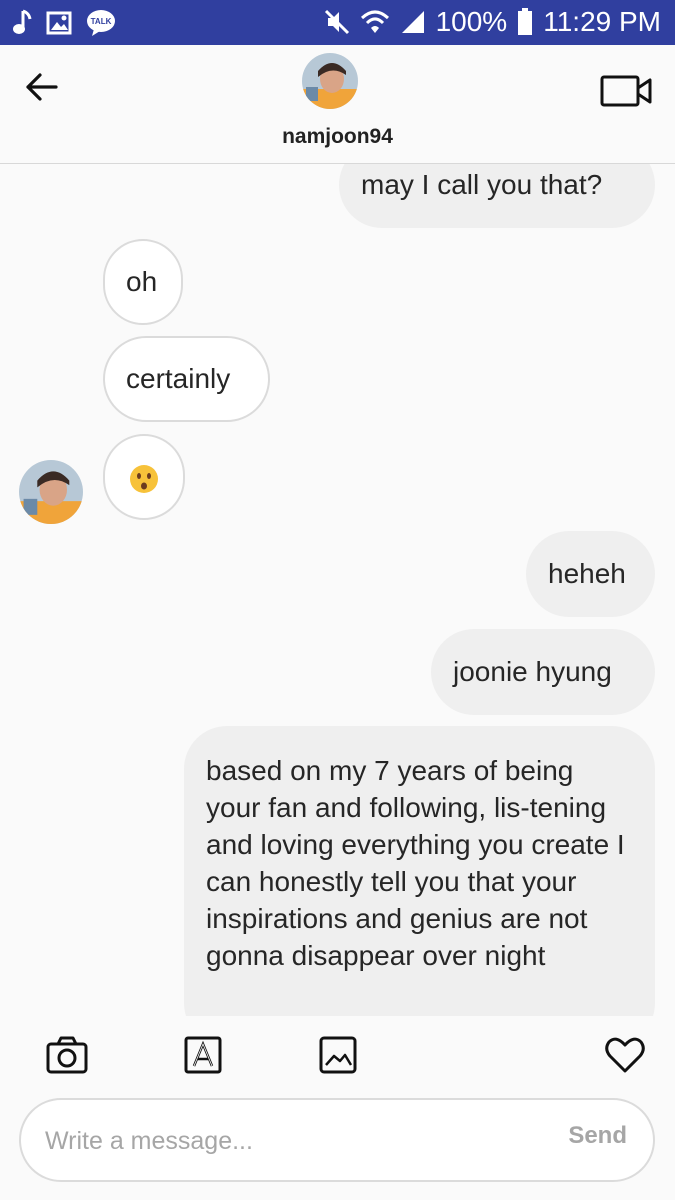 The width and height of the screenshot is (675, 1200). I want to click on text-style-icon, so click(203, 1055).